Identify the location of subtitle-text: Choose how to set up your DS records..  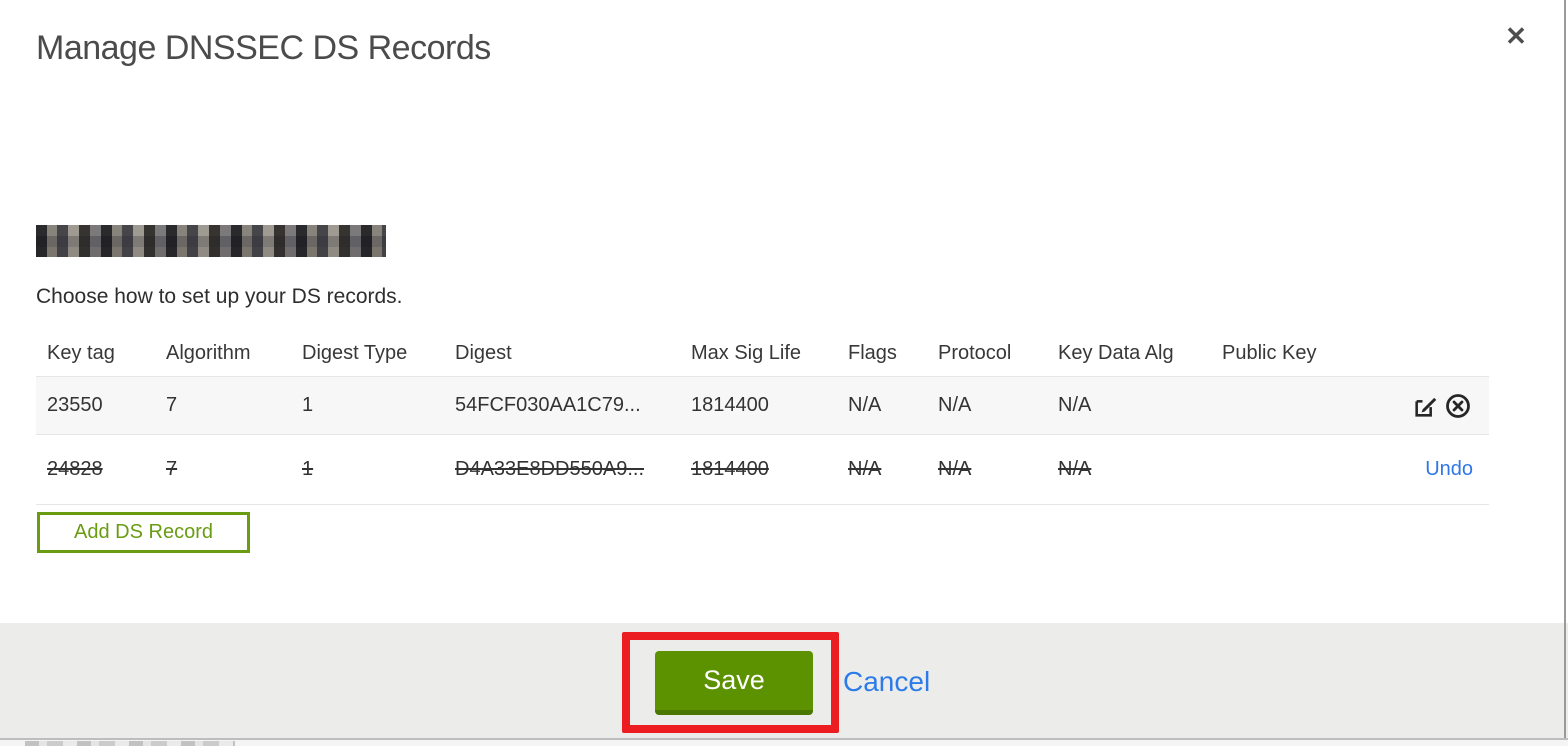
(219, 296).